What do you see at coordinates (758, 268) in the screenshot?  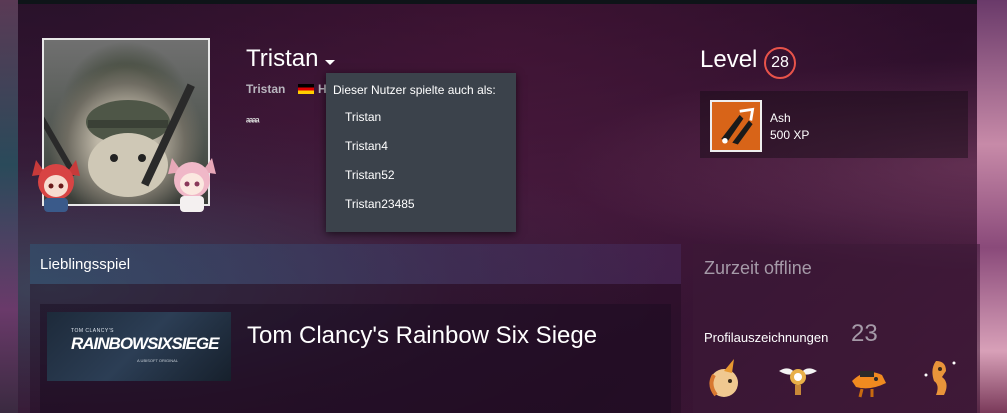 I see `online-status: Zurzeit offline` at bounding box center [758, 268].